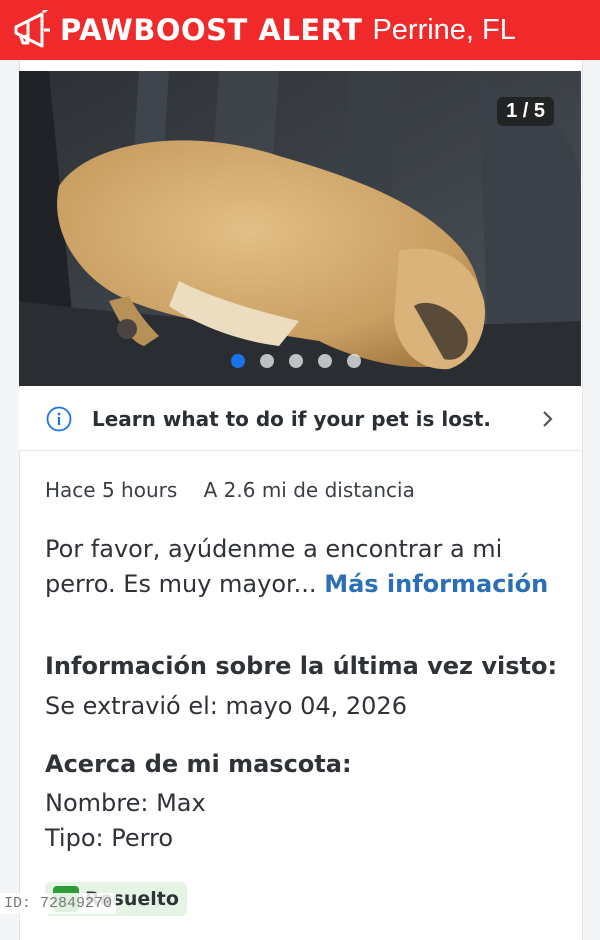 The width and height of the screenshot is (600, 940). What do you see at coordinates (211, 30) in the screenshot?
I see `brand-title: PAWBOOST ALERT` at bounding box center [211, 30].